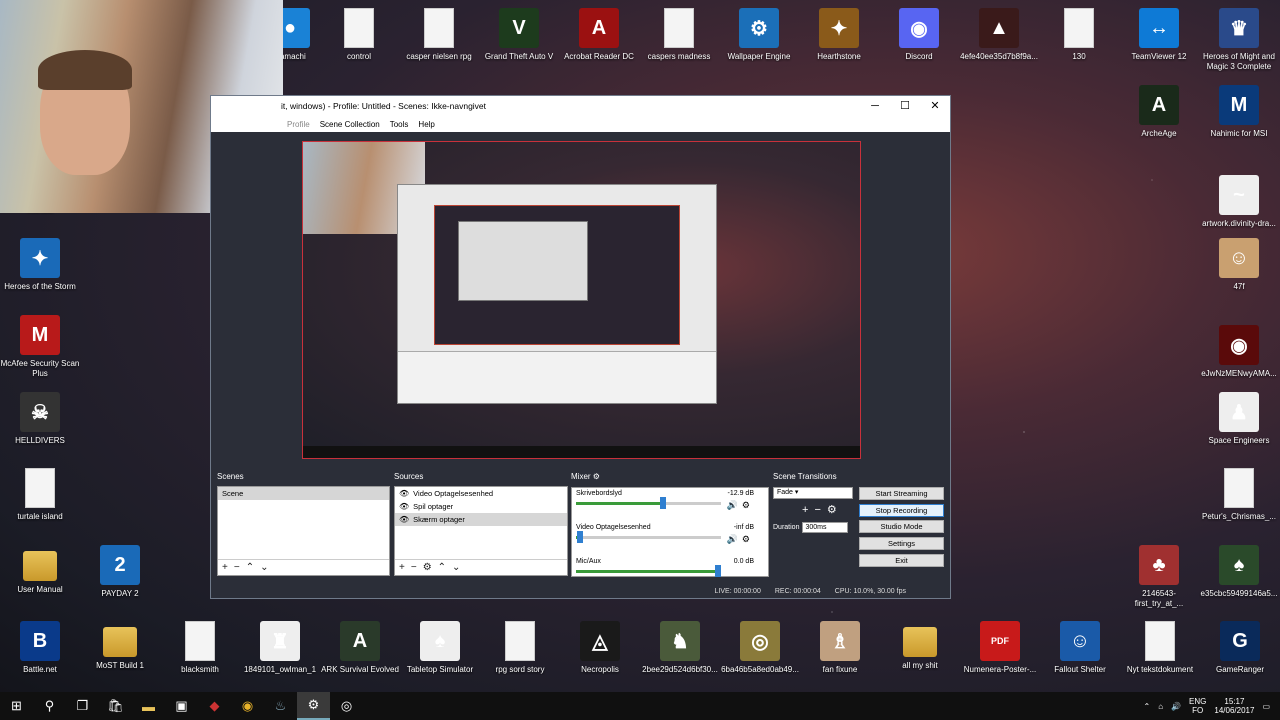 This screenshot has height=720, width=1280. Describe the element at coordinates (303, 493) in the screenshot. I see `scene-item: Scene` at that location.